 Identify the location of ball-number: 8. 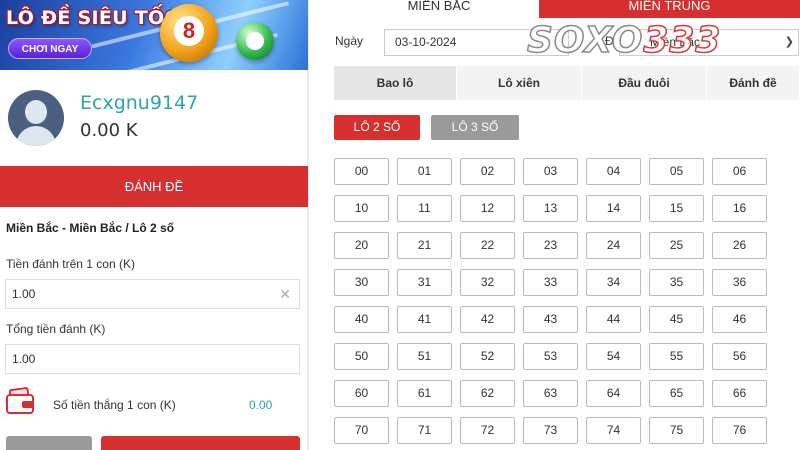
(189, 31).